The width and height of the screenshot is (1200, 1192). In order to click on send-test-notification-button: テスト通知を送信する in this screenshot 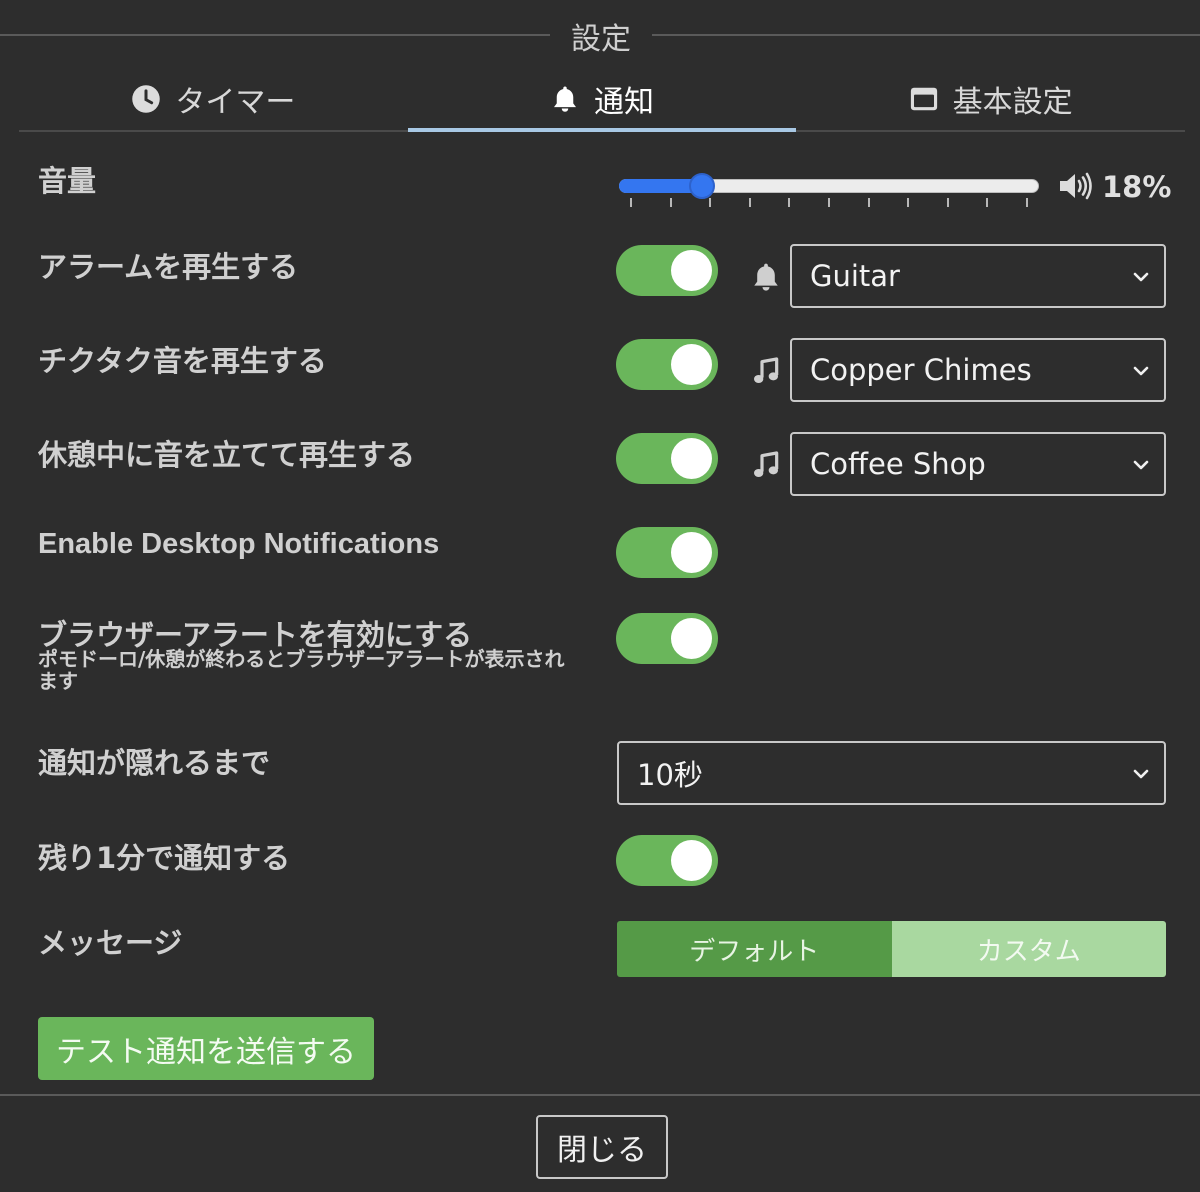, I will do `click(206, 1048)`.